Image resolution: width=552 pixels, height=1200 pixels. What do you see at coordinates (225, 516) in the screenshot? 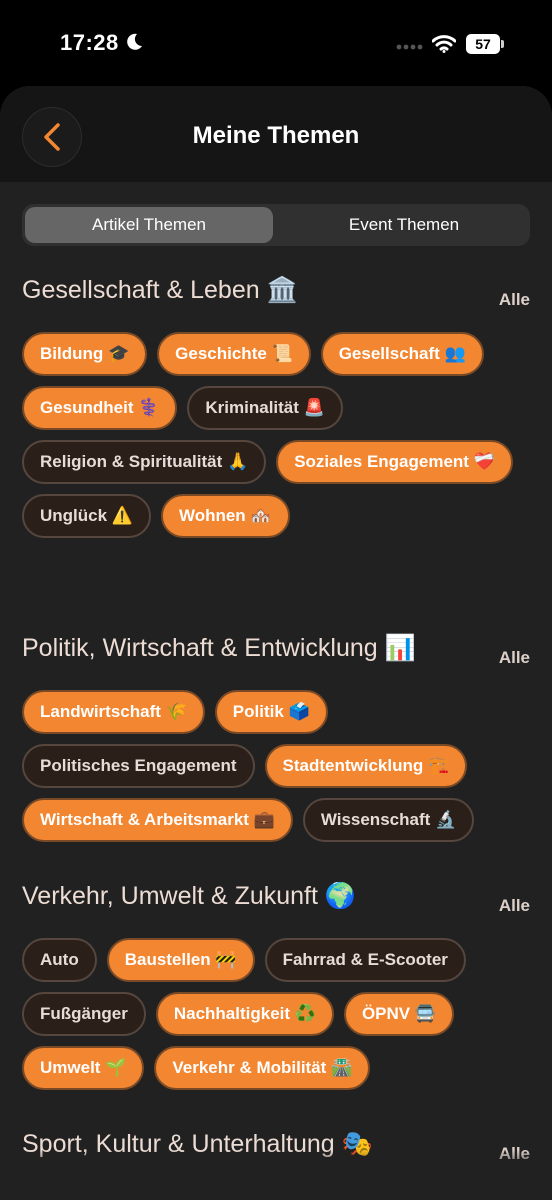
I see `topic-chip: Wohnen 🏘️` at bounding box center [225, 516].